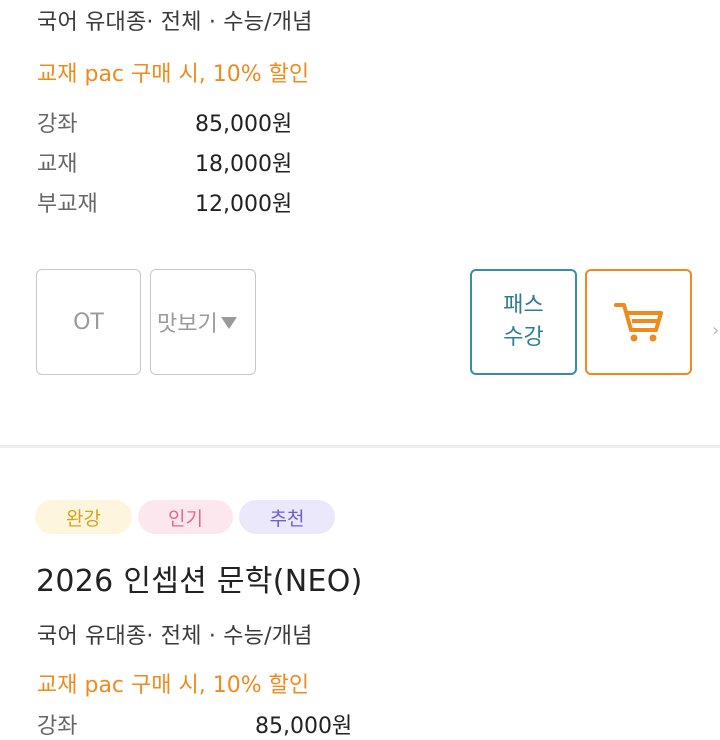  I want to click on preview-label: 맛보기, so click(187, 324).